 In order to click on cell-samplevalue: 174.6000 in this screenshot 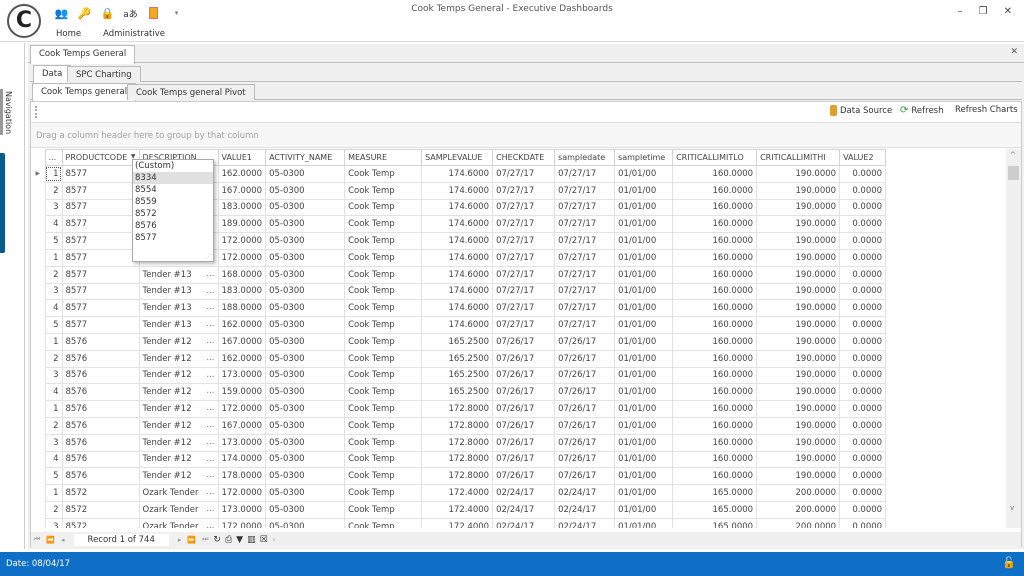, I will do `click(457, 241)`.